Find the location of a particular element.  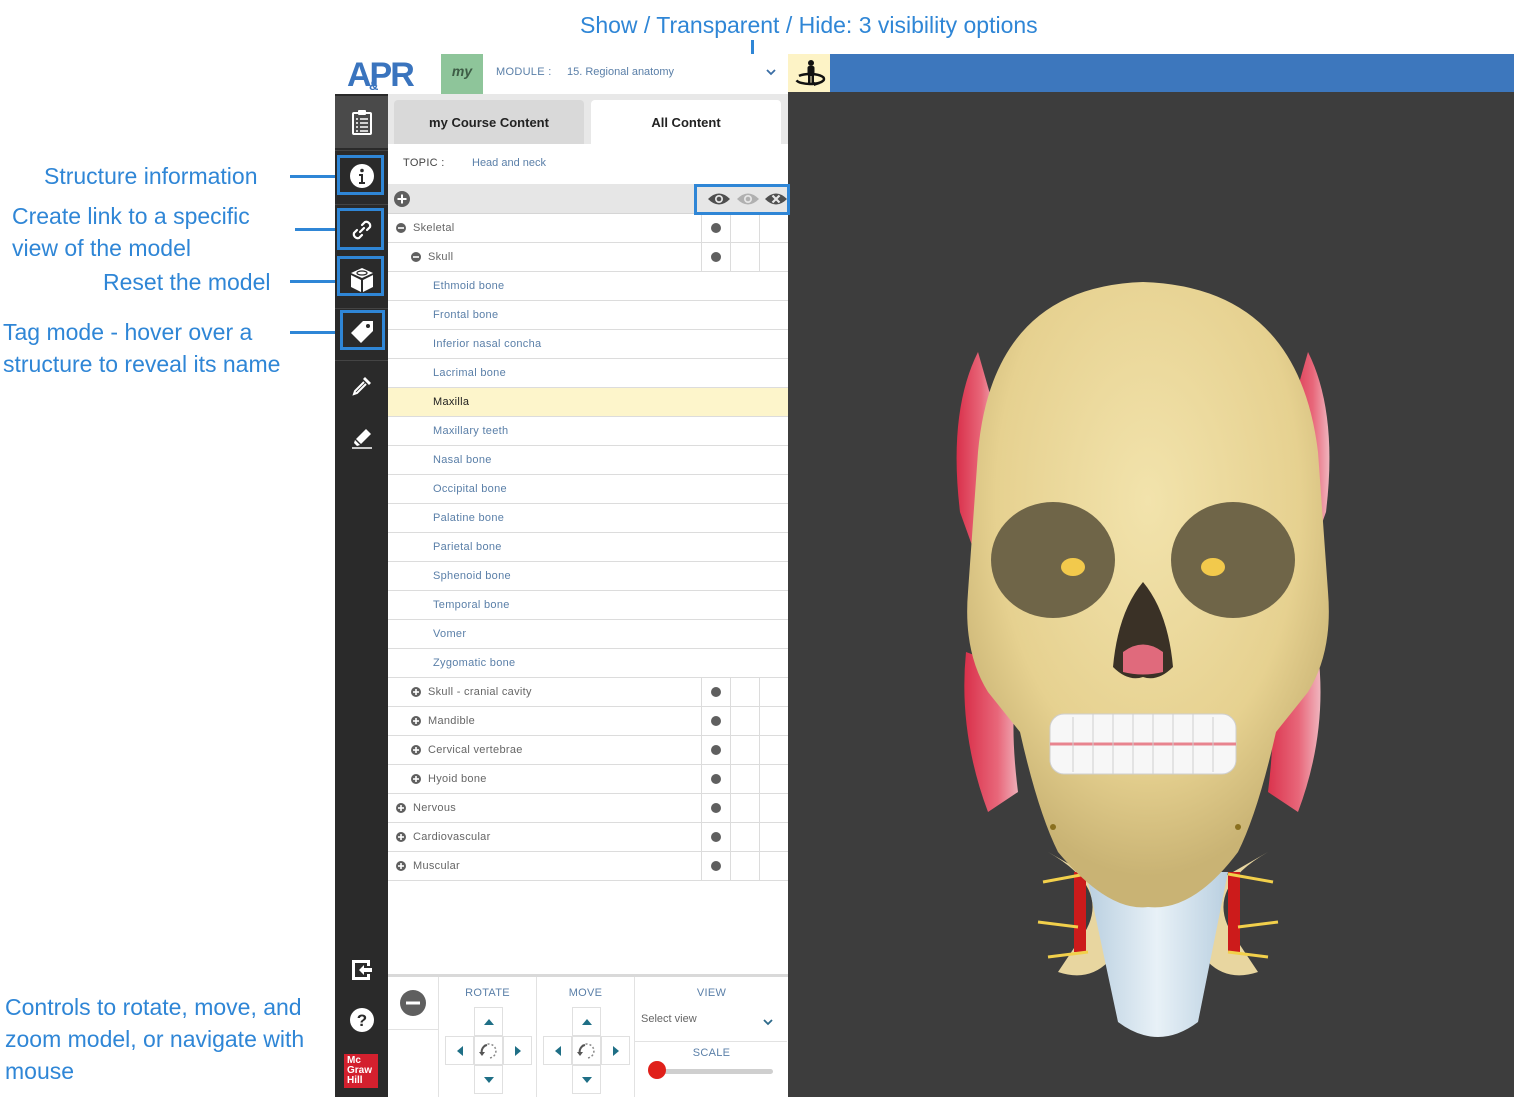

tree-row: Skeletal is located at coordinates (588, 228).